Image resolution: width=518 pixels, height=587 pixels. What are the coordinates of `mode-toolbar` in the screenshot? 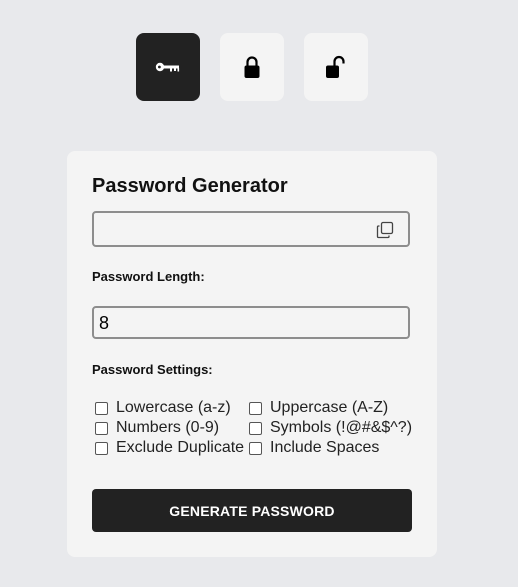 It's located at (252, 67).